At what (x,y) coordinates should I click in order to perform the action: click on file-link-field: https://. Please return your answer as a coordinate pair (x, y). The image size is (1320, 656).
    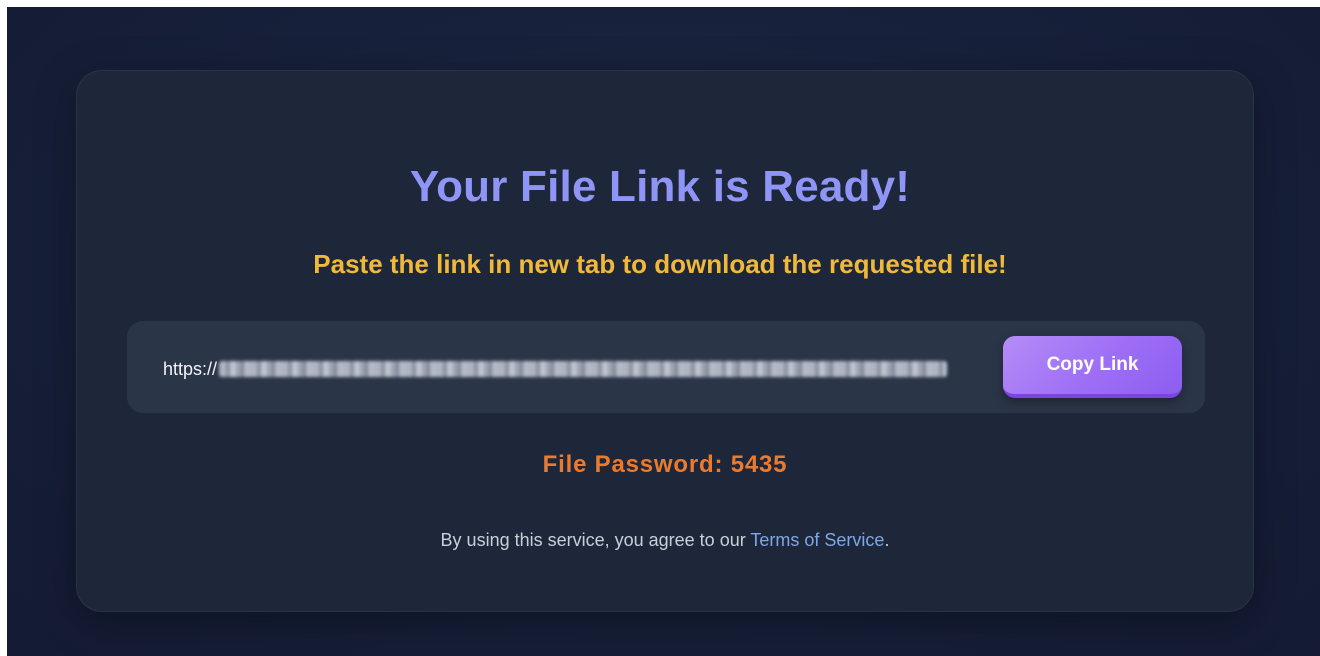
    Looking at the image, I should click on (563, 369).